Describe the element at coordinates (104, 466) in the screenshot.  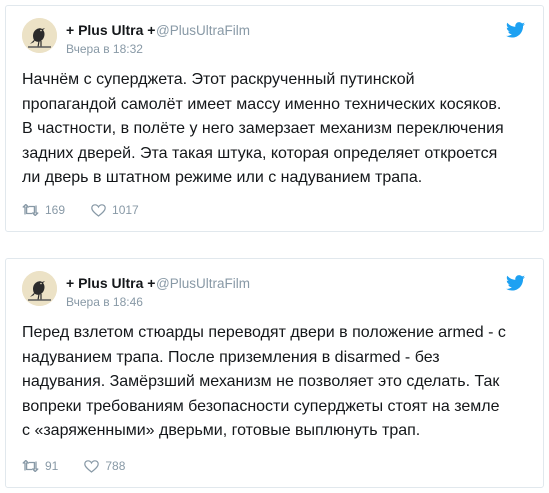
I see `like-button: 788` at that location.